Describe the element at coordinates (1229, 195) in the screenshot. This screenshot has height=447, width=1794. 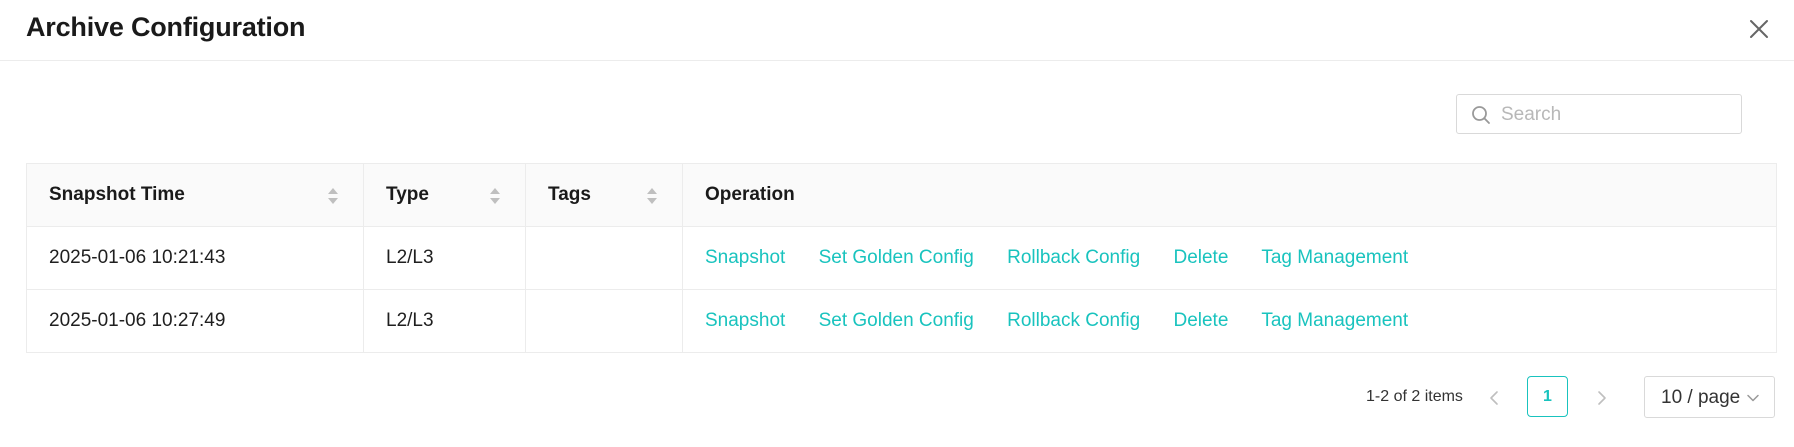
I see `column-operation: Operation` at that location.